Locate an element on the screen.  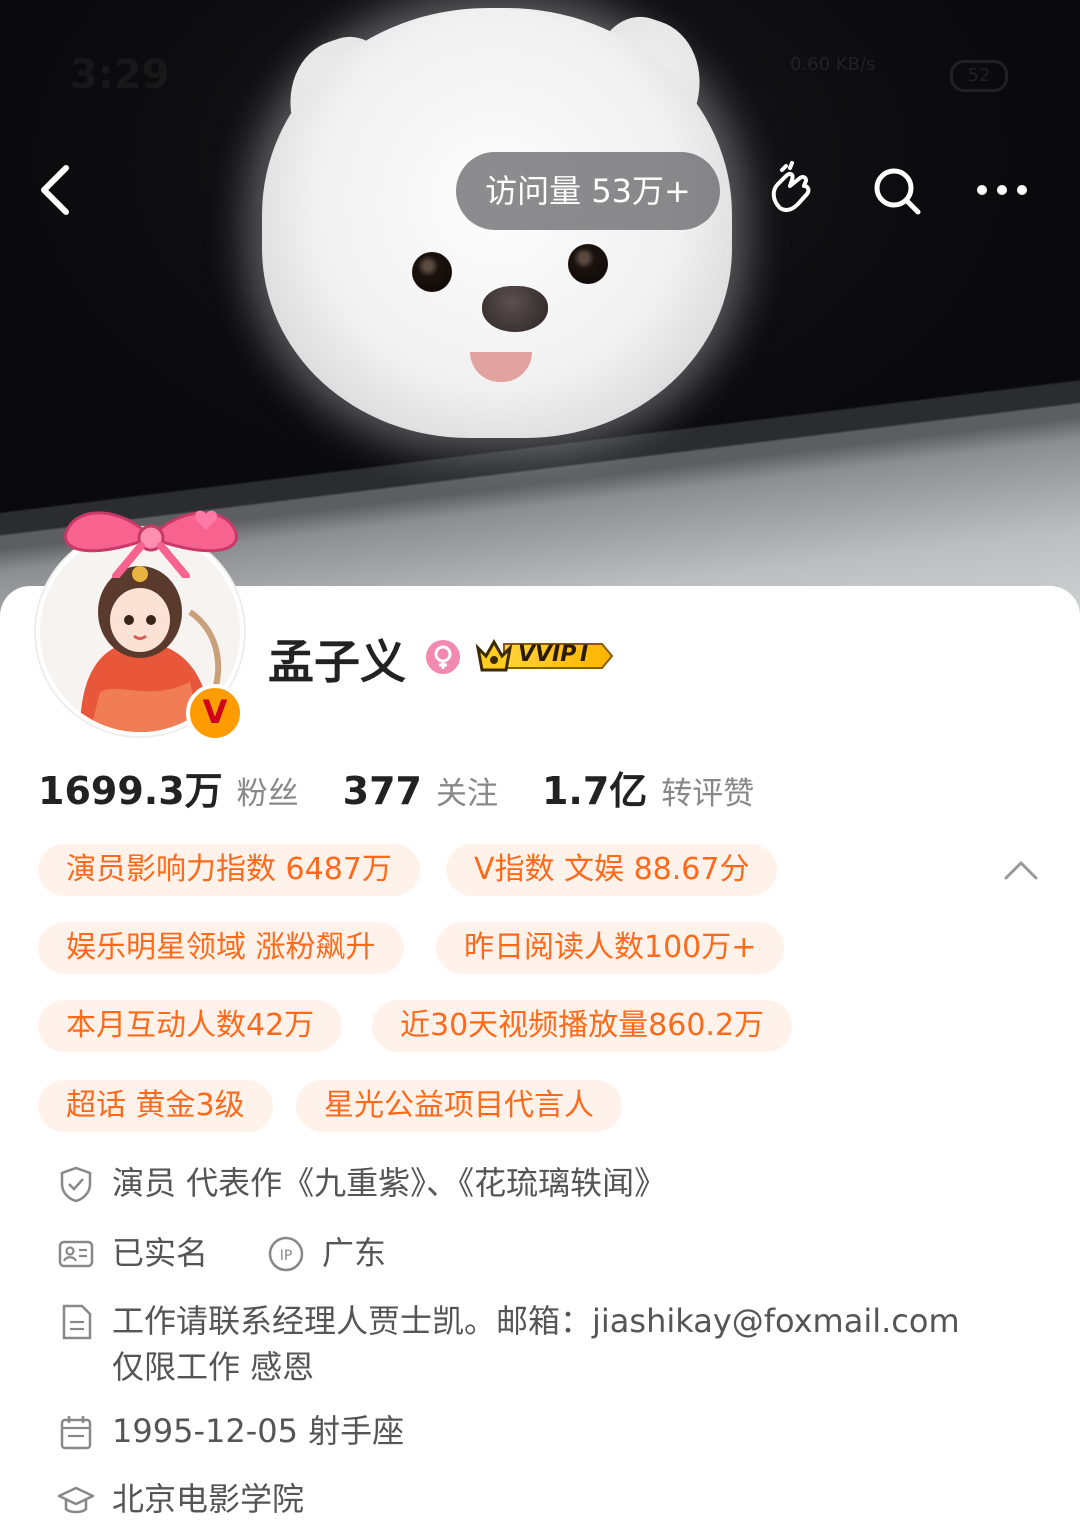
graduation-cap-icon is located at coordinates (76, 1500).